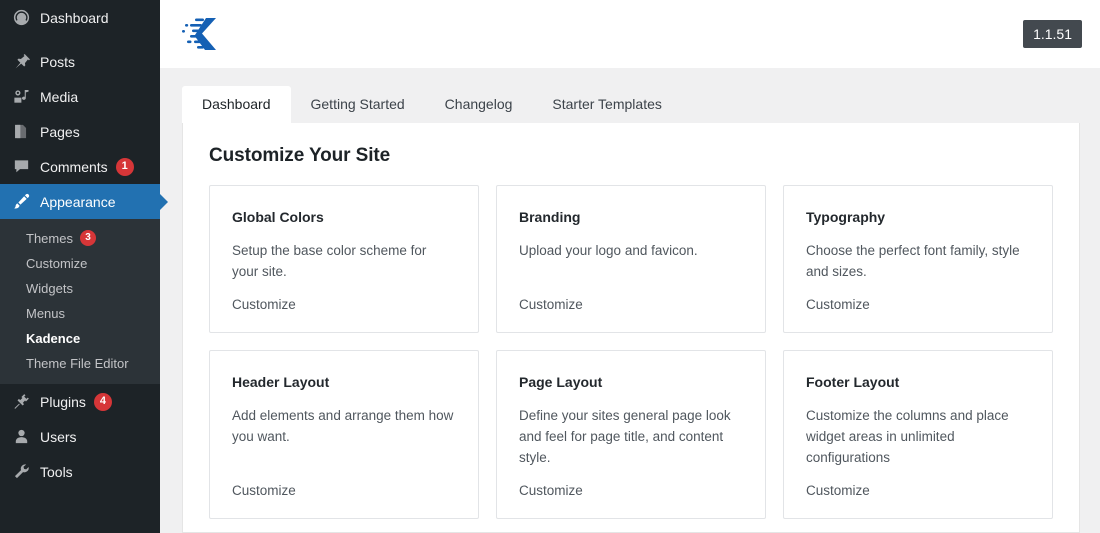  I want to click on paintbrush-icon, so click(21, 202).